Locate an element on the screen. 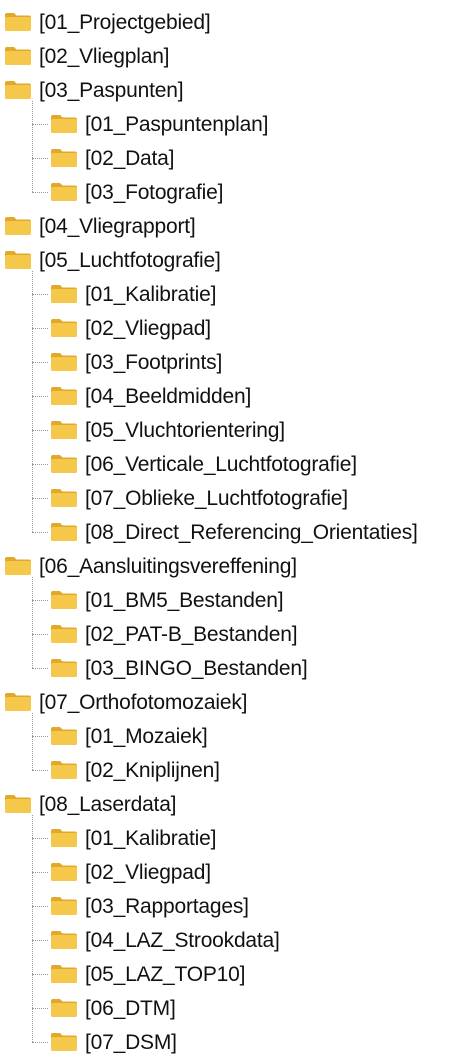 The image size is (466, 1064). folder-label: [03_Rapportages] is located at coordinates (167, 906).